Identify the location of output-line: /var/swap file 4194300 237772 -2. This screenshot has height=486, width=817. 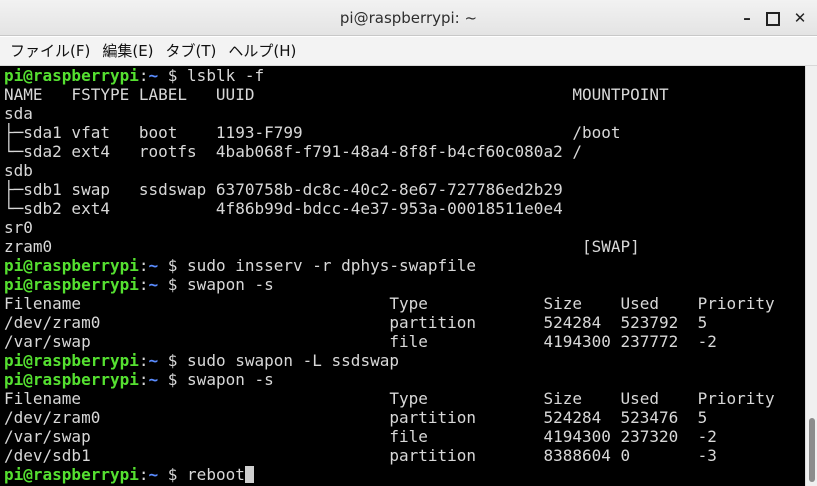
(360, 341).